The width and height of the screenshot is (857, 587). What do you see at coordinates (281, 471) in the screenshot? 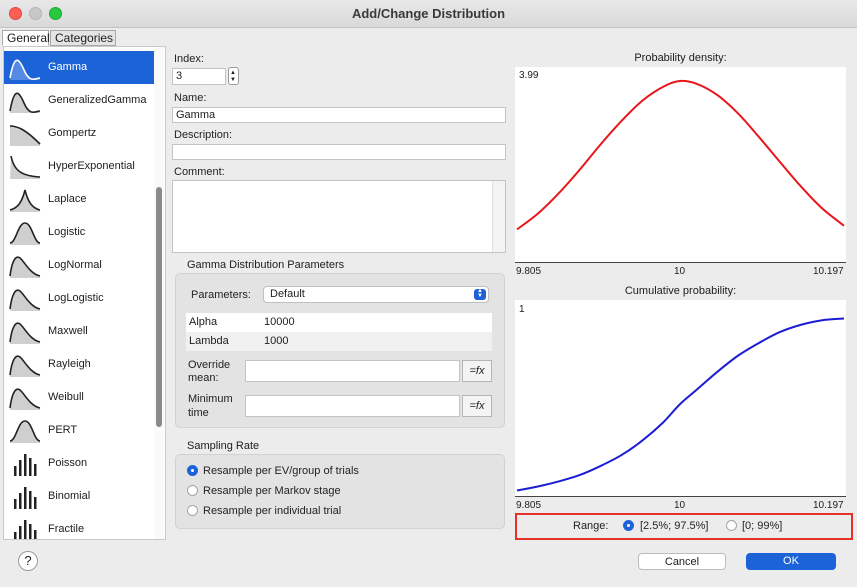
I see `sampling-option-label: Resample per EV/group of trials` at bounding box center [281, 471].